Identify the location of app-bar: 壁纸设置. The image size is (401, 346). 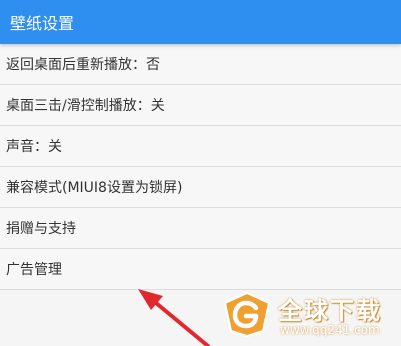
(200, 22).